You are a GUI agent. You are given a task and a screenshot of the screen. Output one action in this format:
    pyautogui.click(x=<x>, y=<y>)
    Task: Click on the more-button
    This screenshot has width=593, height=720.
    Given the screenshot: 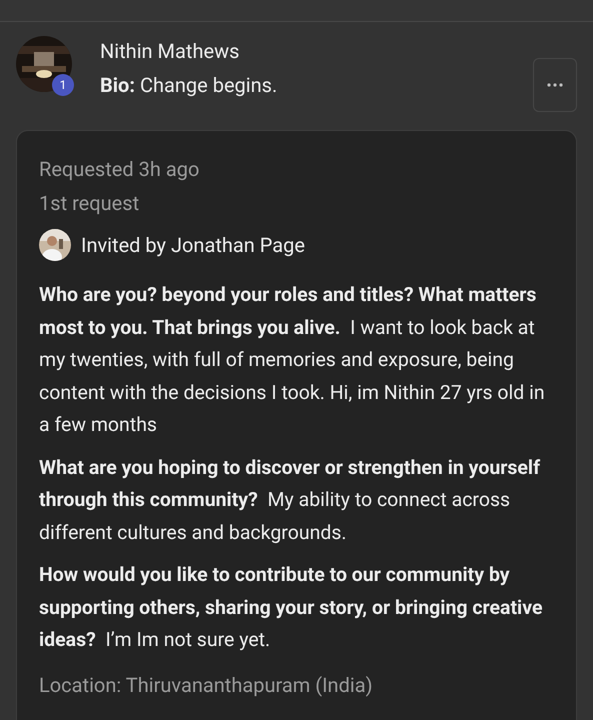 What is the action you would take?
    pyautogui.click(x=555, y=85)
    